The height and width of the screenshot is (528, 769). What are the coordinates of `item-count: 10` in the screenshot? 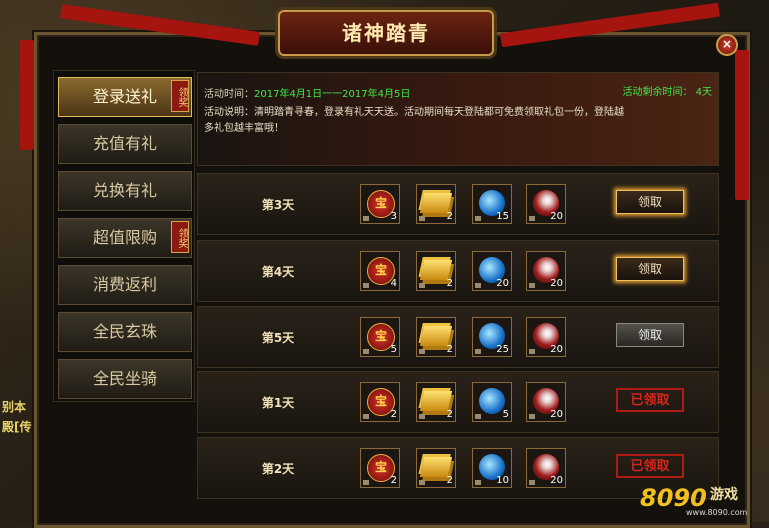 It's located at (502, 480).